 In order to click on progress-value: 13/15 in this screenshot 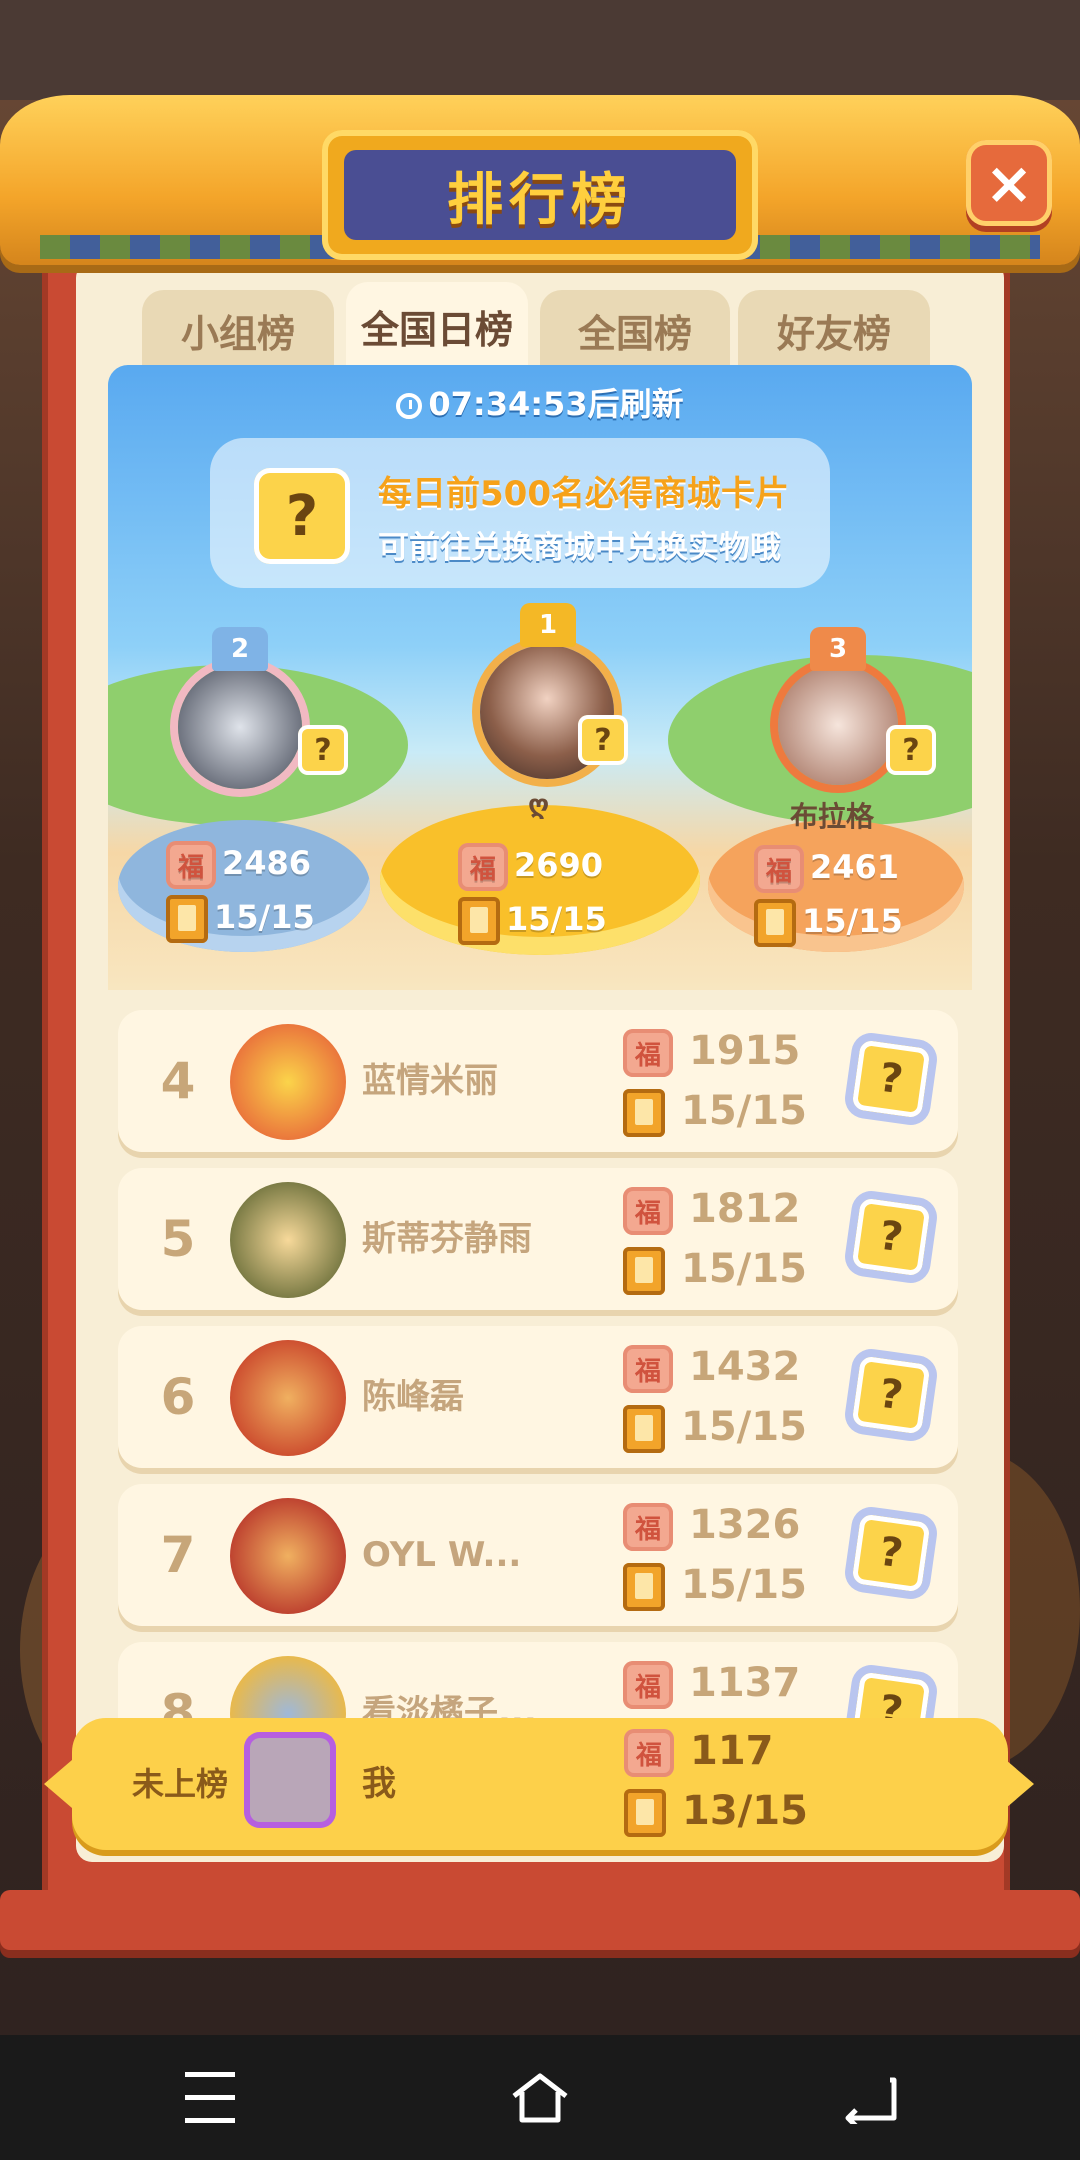, I will do `click(745, 1811)`.